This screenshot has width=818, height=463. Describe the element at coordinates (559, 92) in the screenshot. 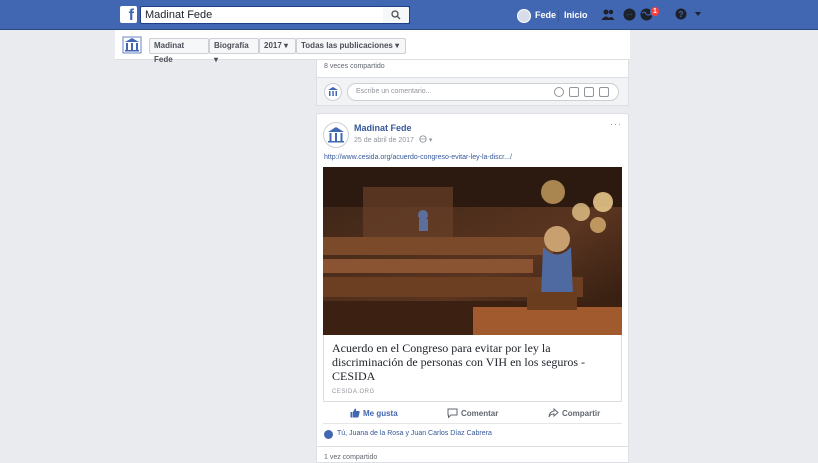

I see `emoji-icon` at that location.